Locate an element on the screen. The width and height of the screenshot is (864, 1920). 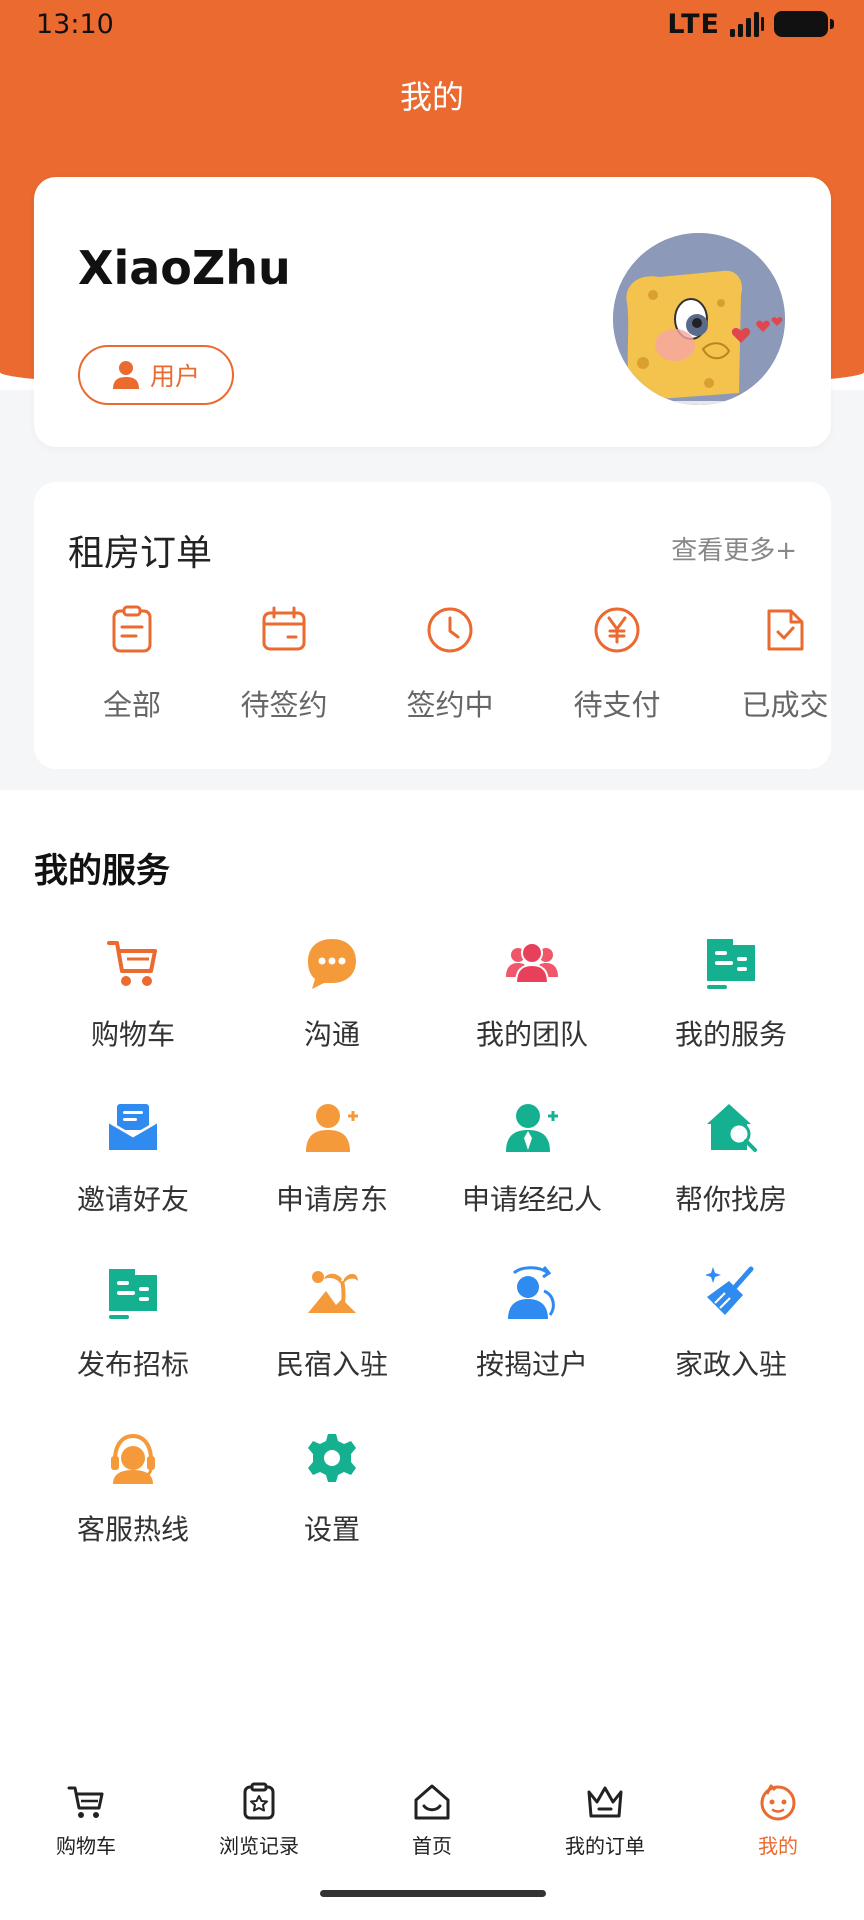
broom-icon is located at coordinates (729, 1290).